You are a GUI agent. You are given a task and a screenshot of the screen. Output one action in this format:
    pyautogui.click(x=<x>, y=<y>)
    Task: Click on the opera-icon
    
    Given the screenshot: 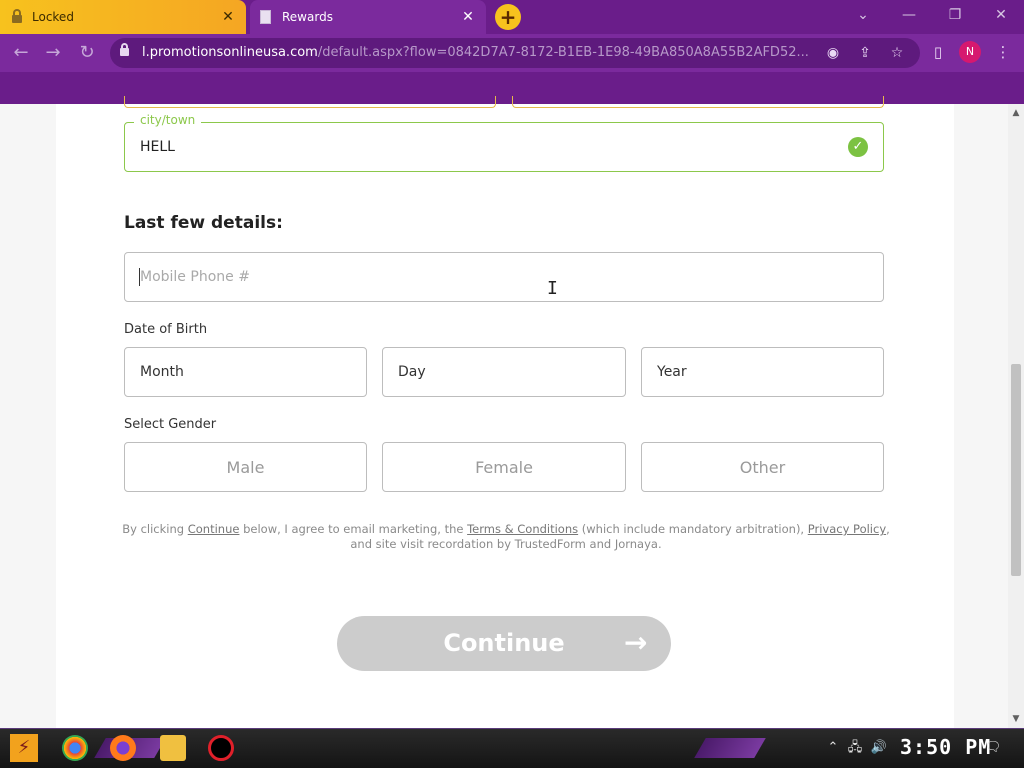 What is the action you would take?
    pyautogui.click(x=221, y=748)
    